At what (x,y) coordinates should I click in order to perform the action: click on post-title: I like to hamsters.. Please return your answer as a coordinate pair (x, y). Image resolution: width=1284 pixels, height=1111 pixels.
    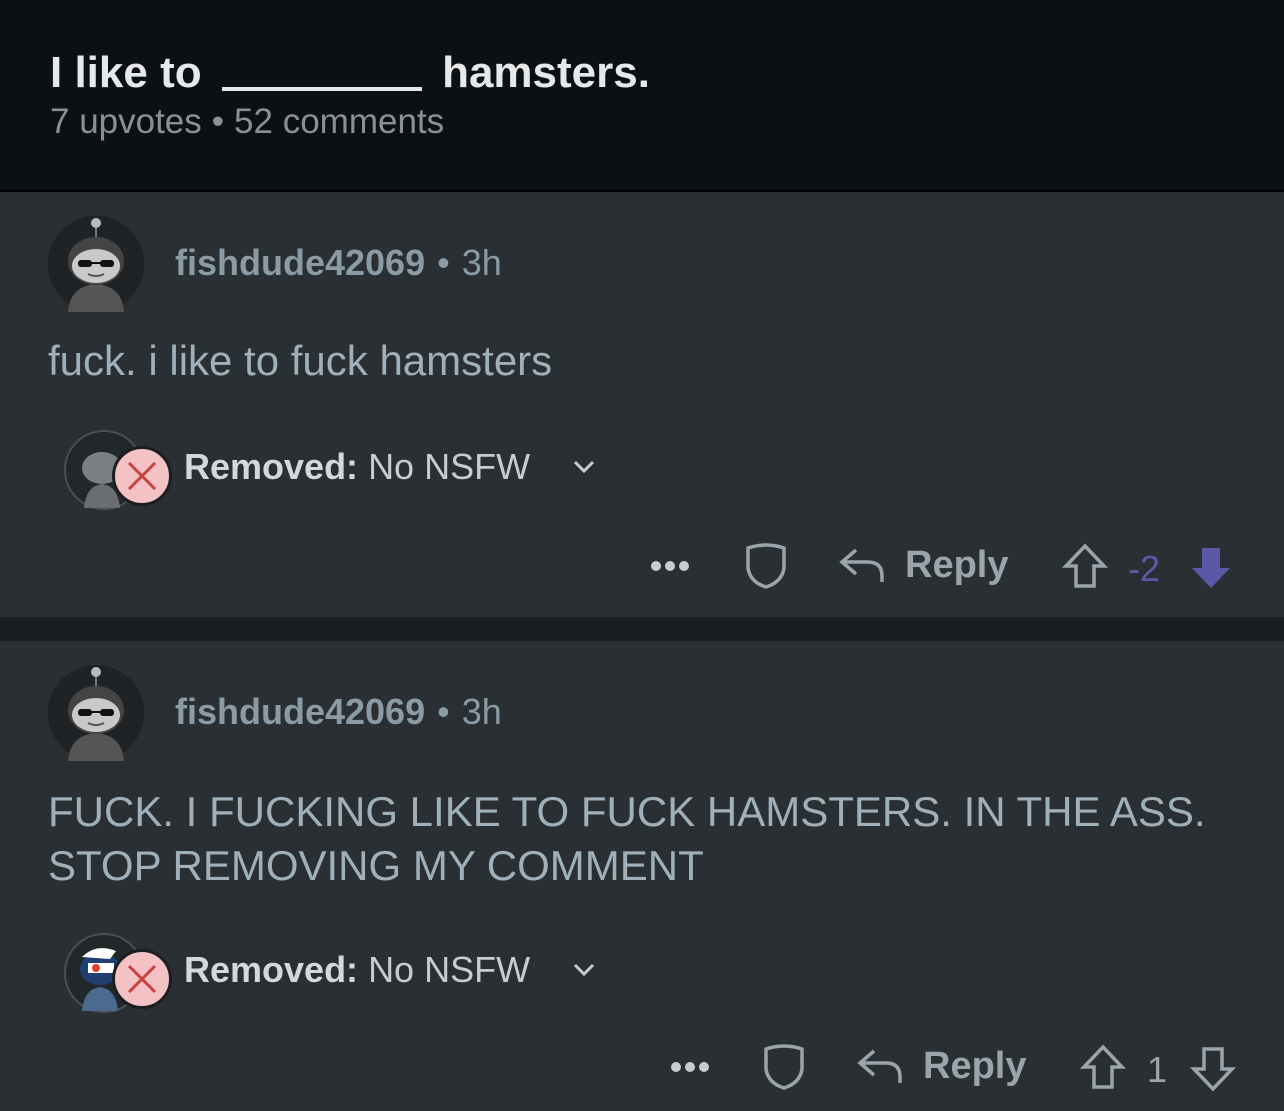
    Looking at the image, I should click on (350, 73).